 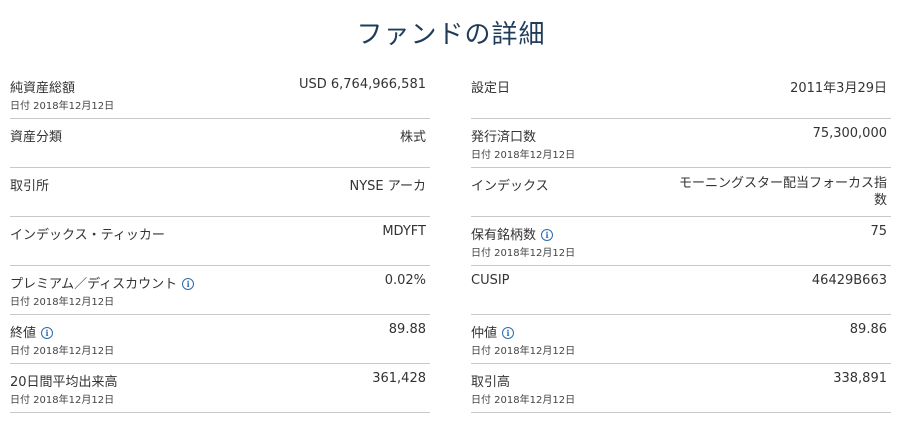 I want to click on page-title: ファンドの詳細, so click(x=451, y=35).